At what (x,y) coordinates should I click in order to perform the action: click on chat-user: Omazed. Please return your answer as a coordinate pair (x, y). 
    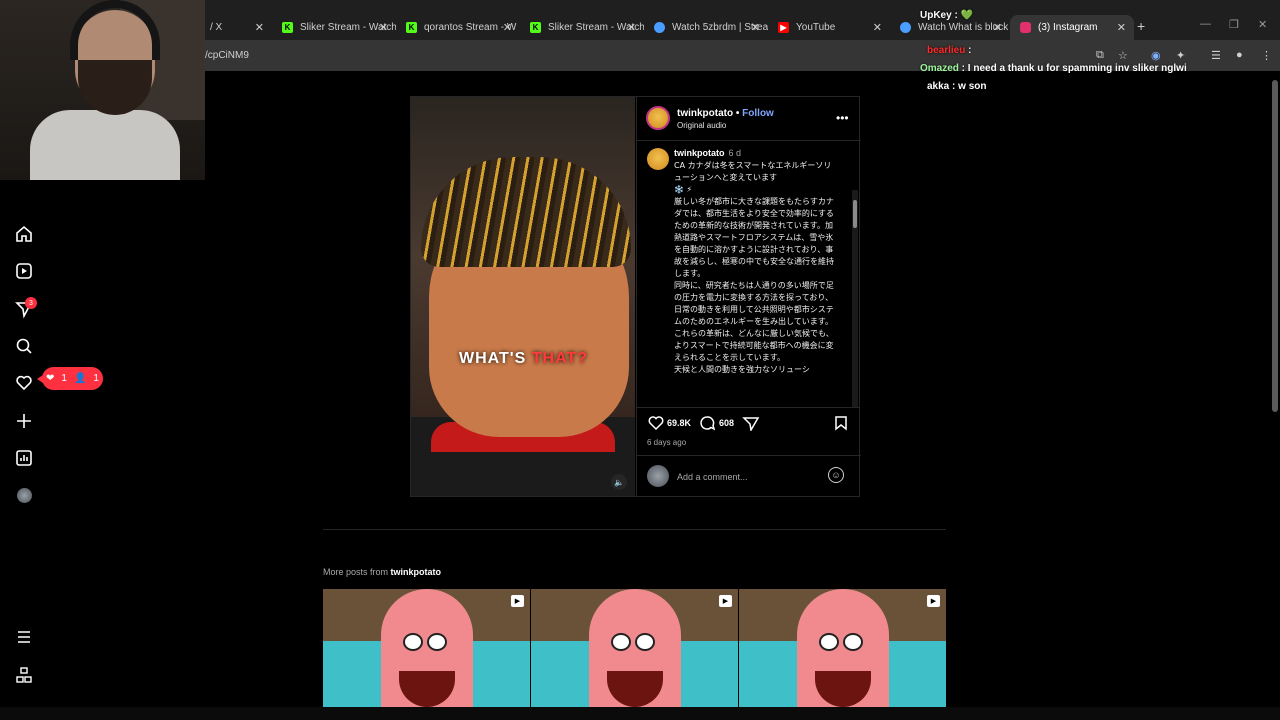
    Looking at the image, I should click on (939, 68).